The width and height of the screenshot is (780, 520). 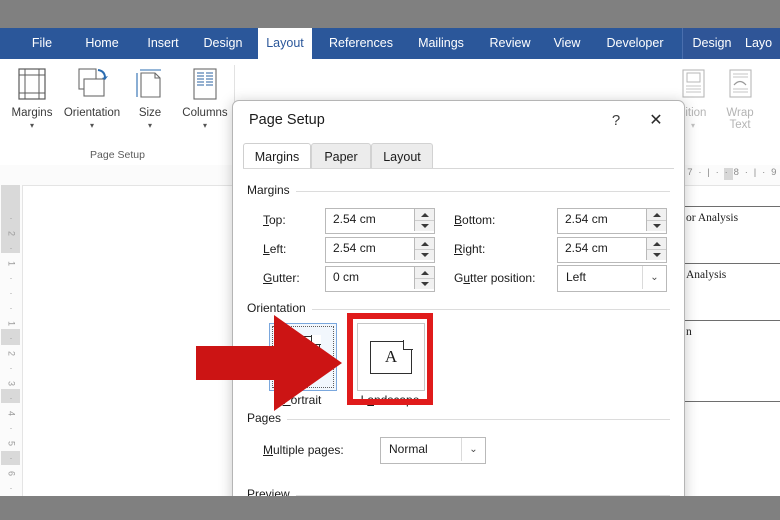 What do you see at coordinates (205, 84) in the screenshot?
I see `columns-icon` at bounding box center [205, 84].